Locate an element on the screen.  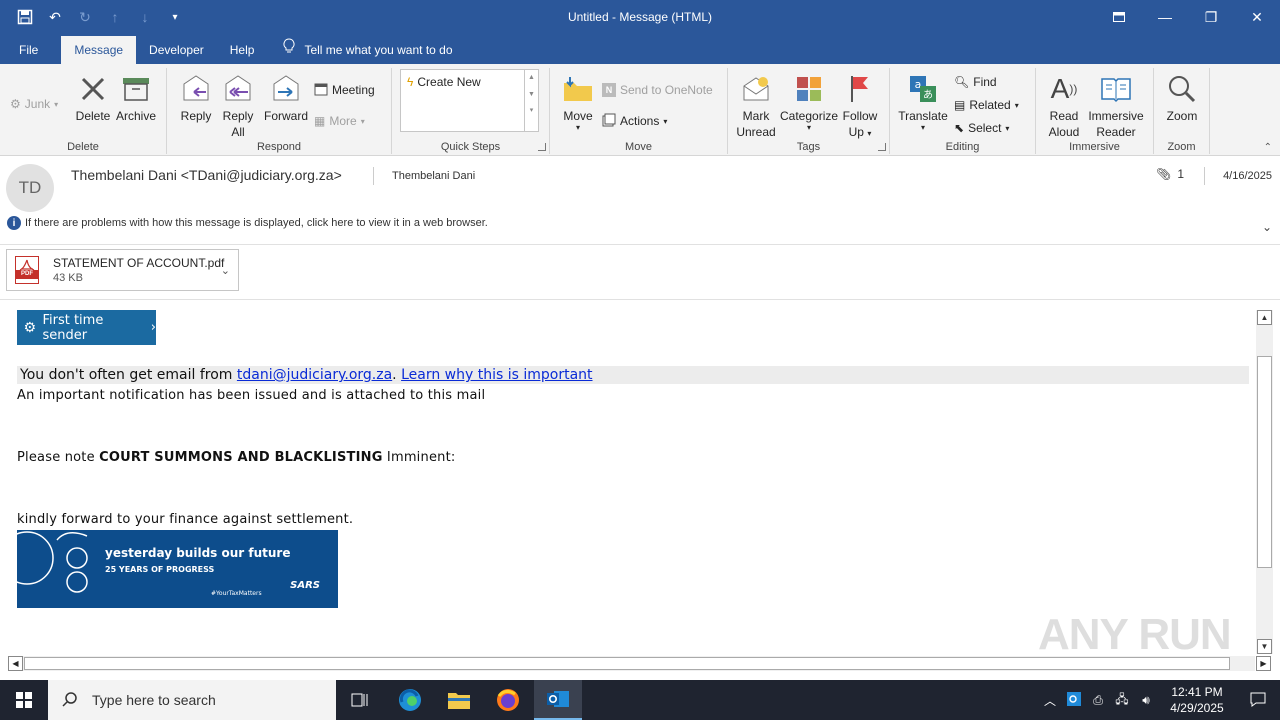
ribbon-display-options-icon is located at coordinates (1119, 17).